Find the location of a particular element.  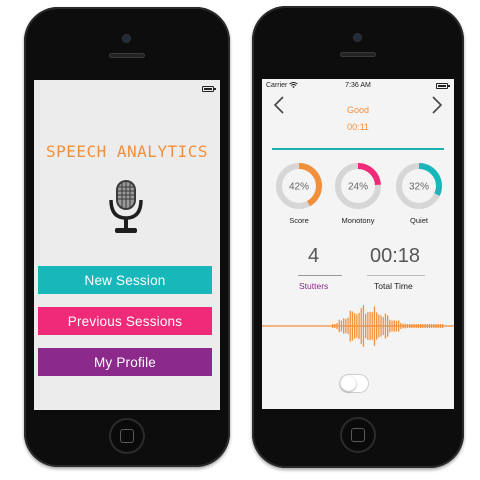

stutters-underline is located at coordinates (320, 275).